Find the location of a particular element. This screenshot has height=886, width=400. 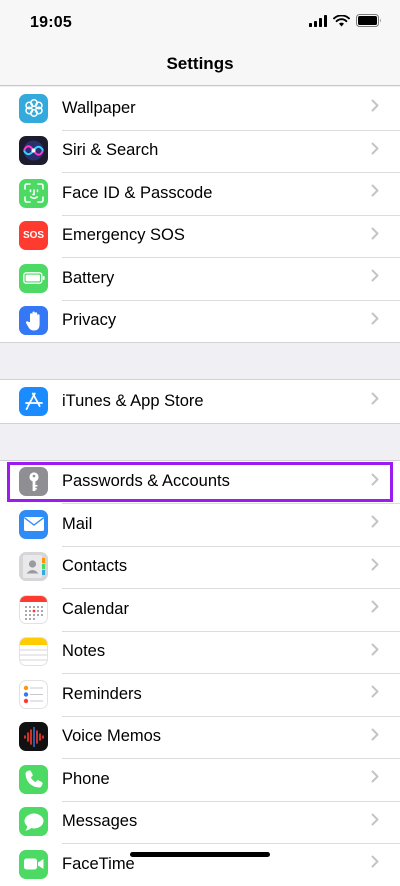

settings-row-wallpaper: Wallpaper is located at coordinates (200, 108).